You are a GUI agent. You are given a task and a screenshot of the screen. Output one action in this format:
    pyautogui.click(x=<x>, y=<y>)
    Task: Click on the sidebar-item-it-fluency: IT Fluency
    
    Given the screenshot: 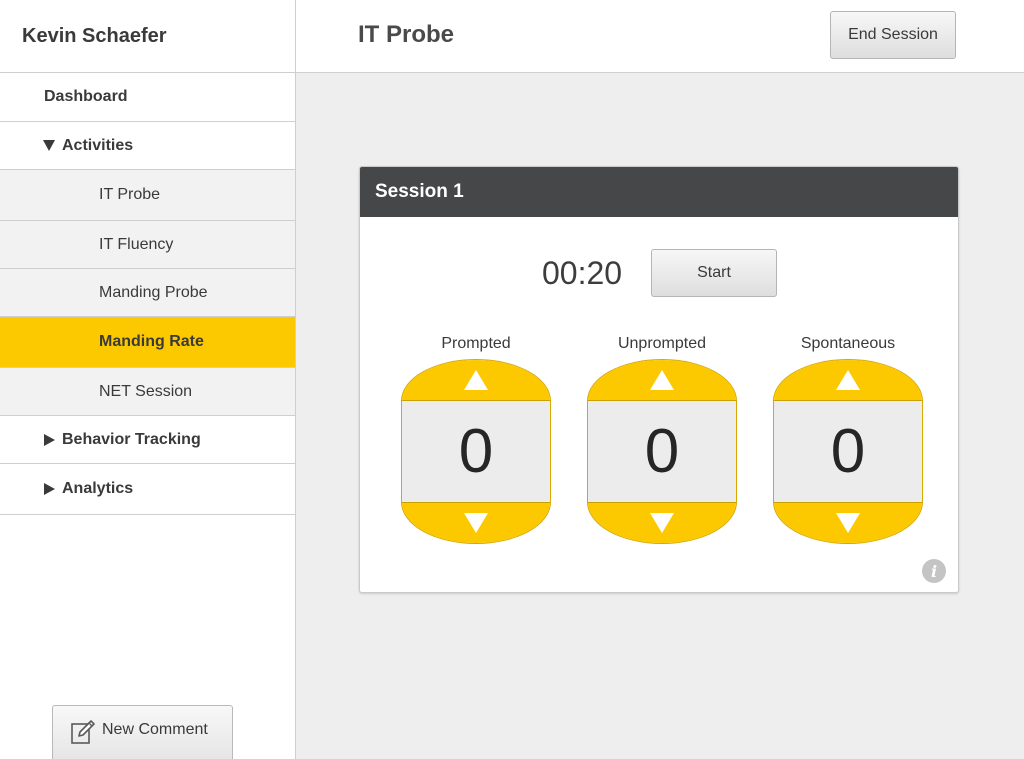 What is the action you would take?
    pyautogui.click(x=147, y=245)
    